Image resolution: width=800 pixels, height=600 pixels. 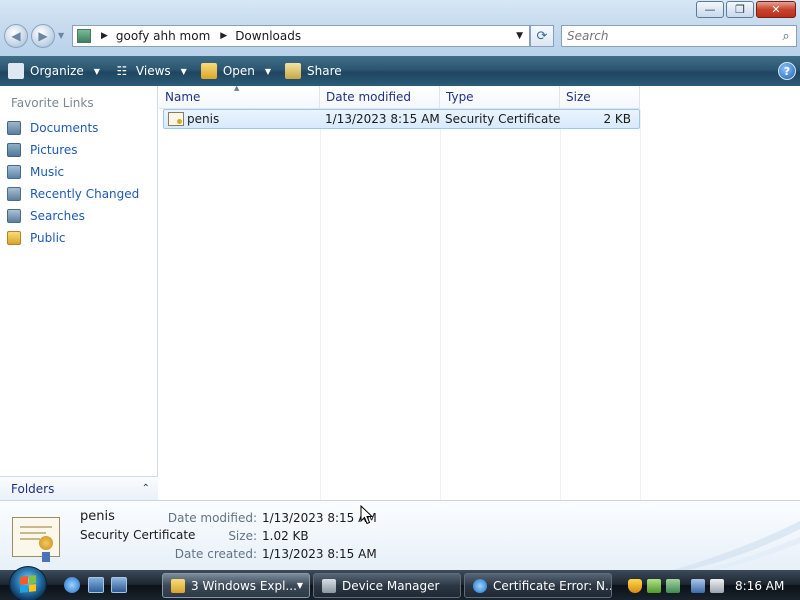 I want to click on minimize-button: —, so click(x=710, y=9).